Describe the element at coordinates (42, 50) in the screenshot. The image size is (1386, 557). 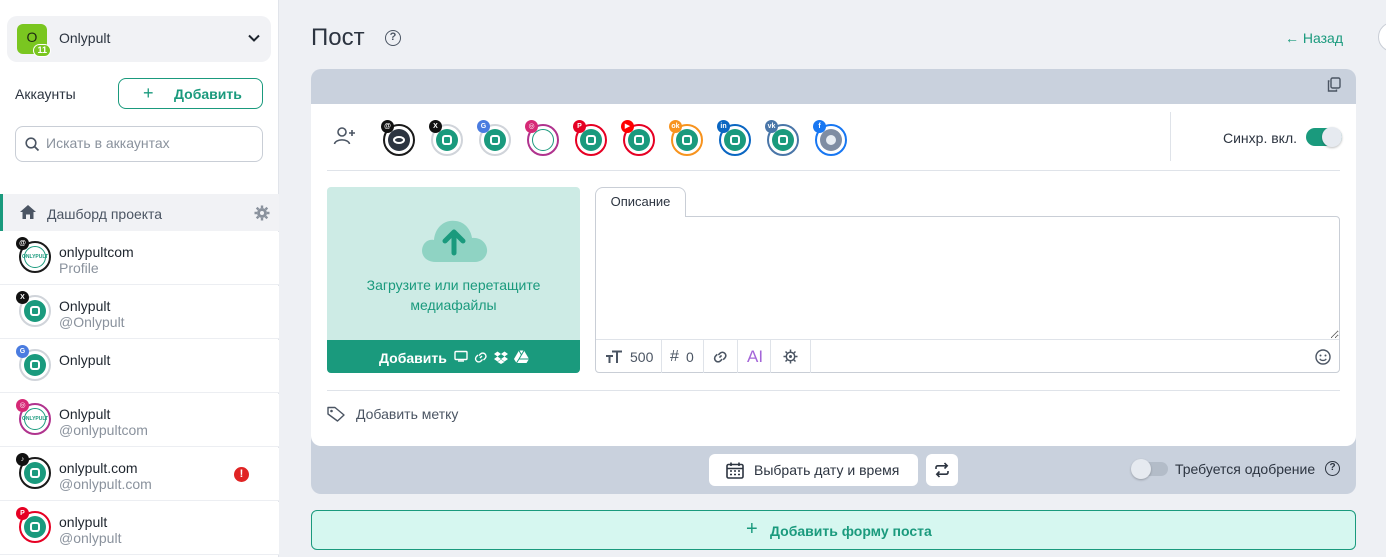
I see `project-count-badge: 11` at that location.